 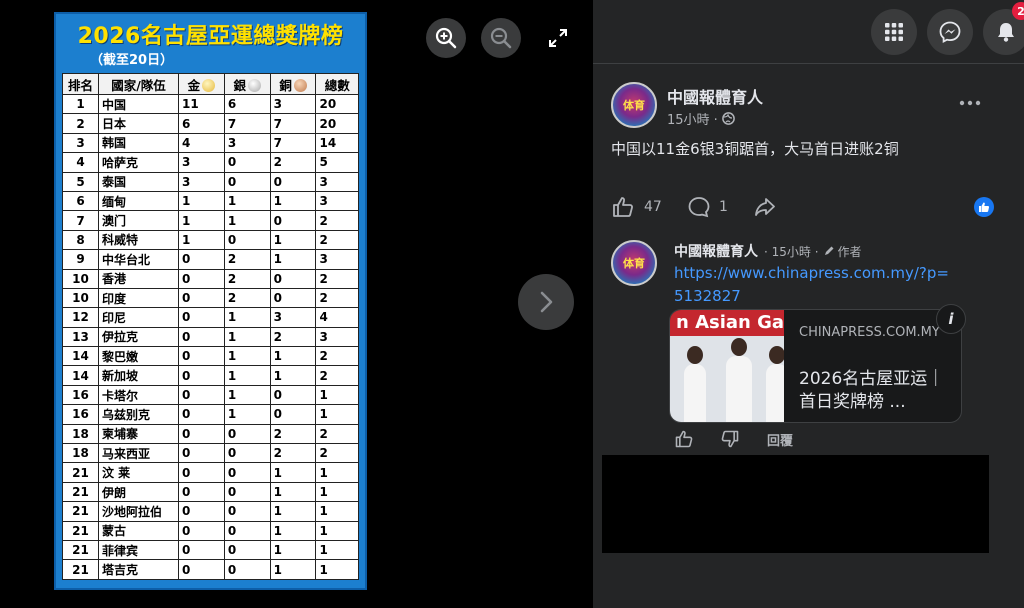 What do you see at coordinates (692, 118) in the screenshot?
I see `post-time: 15小時 ·` at bounding box center [692, 118].